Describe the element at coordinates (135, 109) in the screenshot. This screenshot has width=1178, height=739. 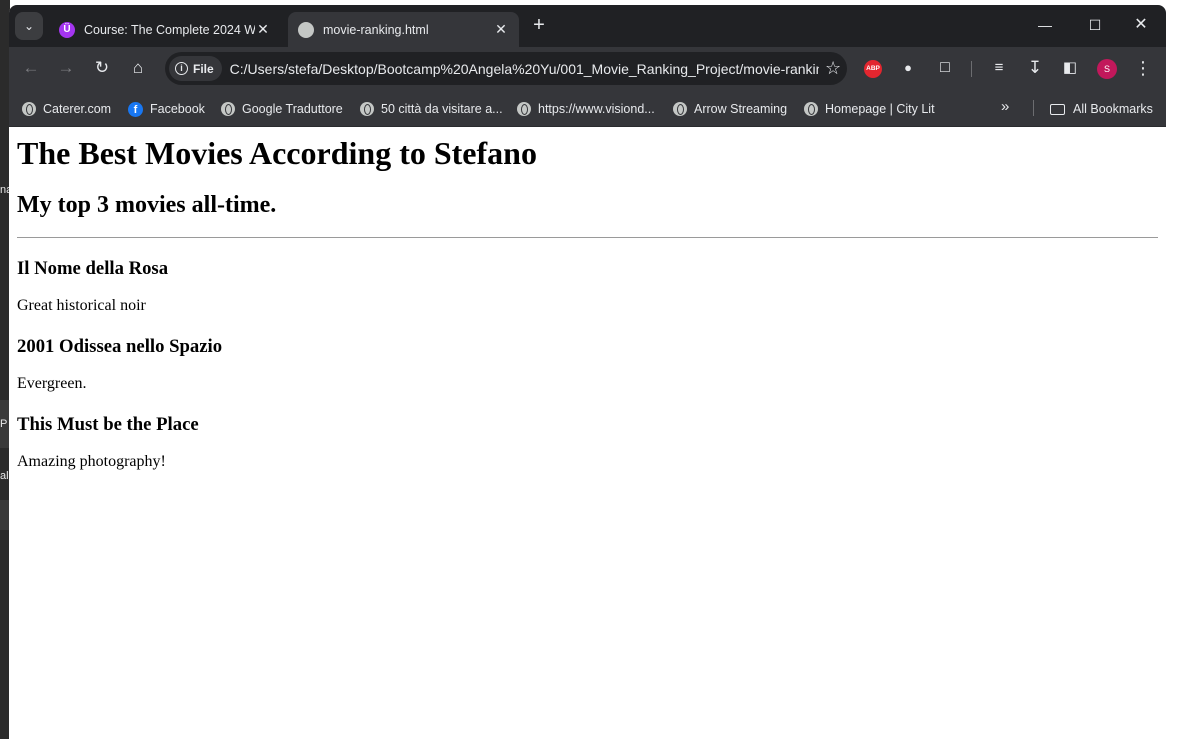
I see `facebook-icon: f` at that location.